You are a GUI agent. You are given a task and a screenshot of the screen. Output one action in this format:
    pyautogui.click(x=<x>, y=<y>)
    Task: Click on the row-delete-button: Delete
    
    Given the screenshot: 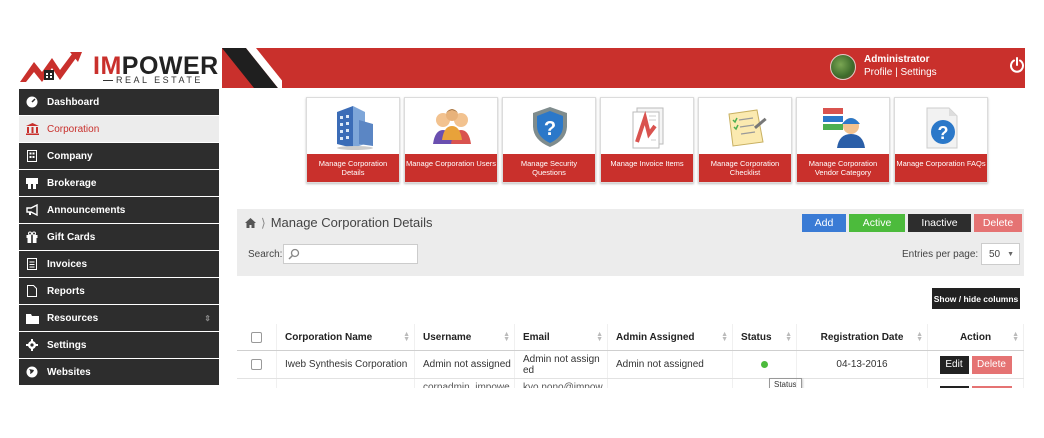 What is the action you would take?
    pyautogui.click(x=991, y=364)
    